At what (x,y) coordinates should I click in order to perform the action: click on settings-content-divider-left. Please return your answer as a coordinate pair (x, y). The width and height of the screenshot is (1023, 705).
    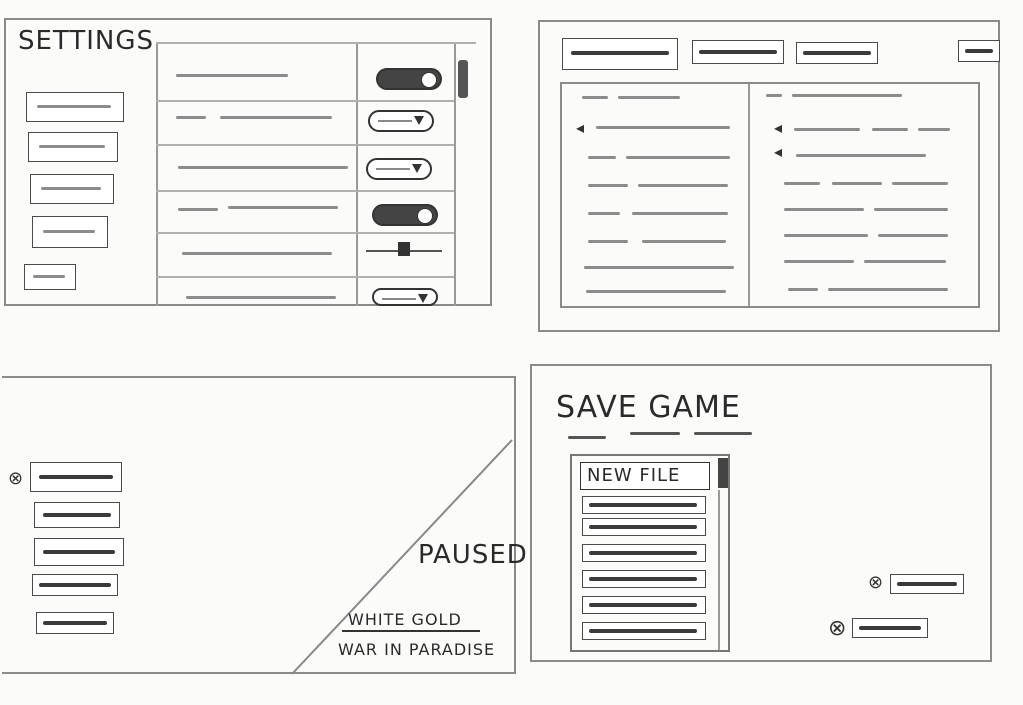
    Looking at the image, I should click on (157, 175).